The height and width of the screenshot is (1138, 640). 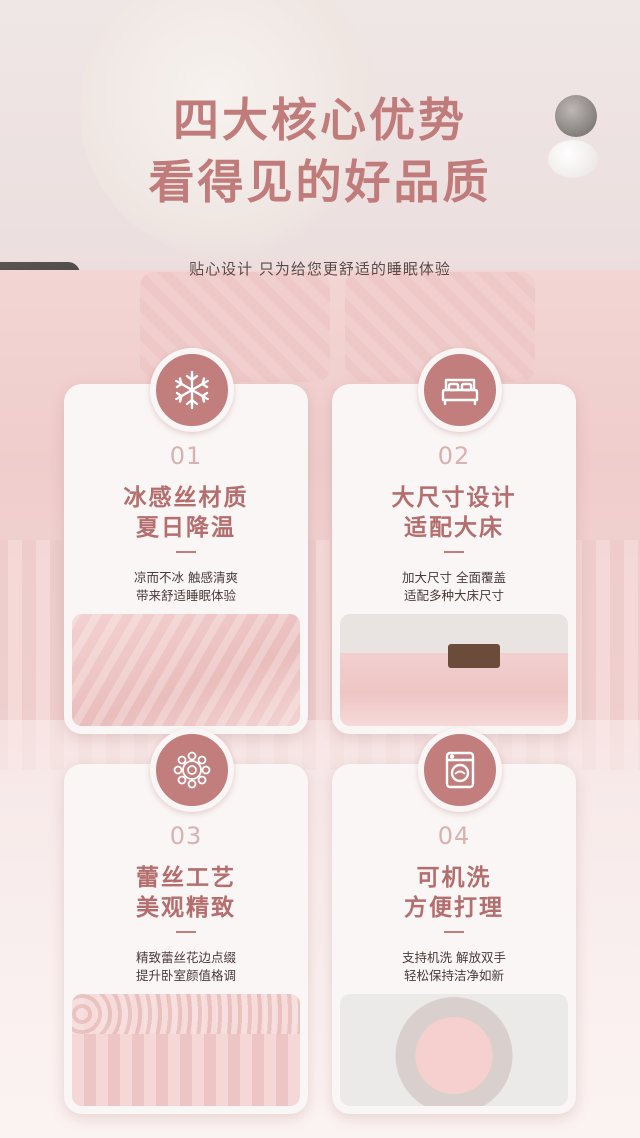 I want to click on feature-title: 蕾丝工艺, so click(x=186, y=878).